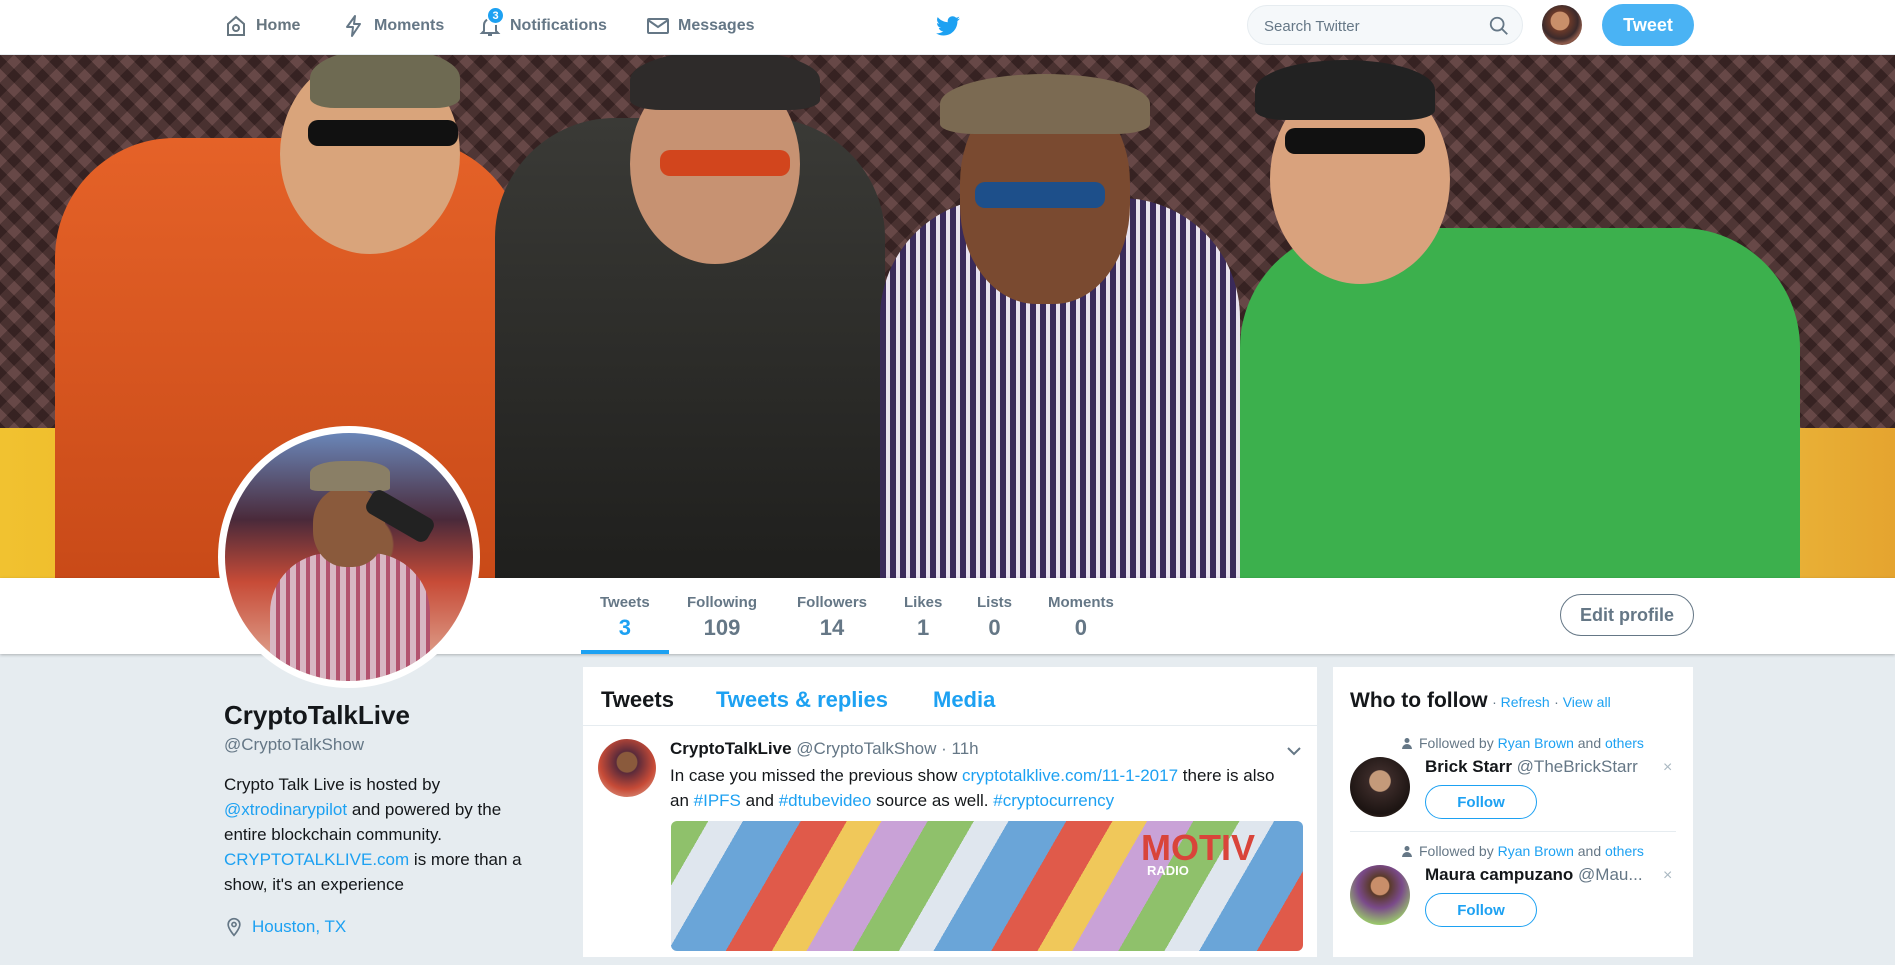  I want to click on stat-likes: Likes 1, so click(923, 617).